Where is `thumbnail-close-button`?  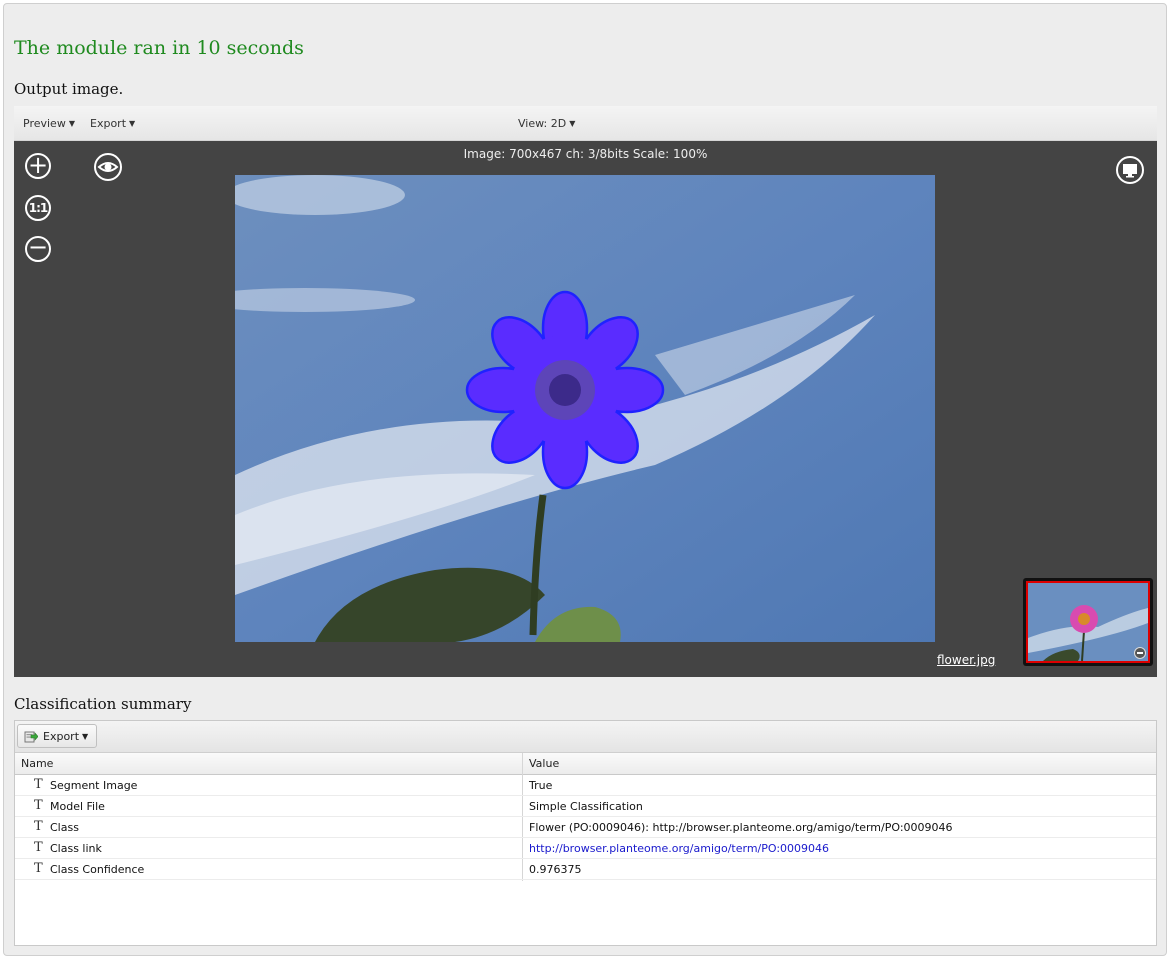
thumbnail-close-button is located at coordinates (1140, 653).